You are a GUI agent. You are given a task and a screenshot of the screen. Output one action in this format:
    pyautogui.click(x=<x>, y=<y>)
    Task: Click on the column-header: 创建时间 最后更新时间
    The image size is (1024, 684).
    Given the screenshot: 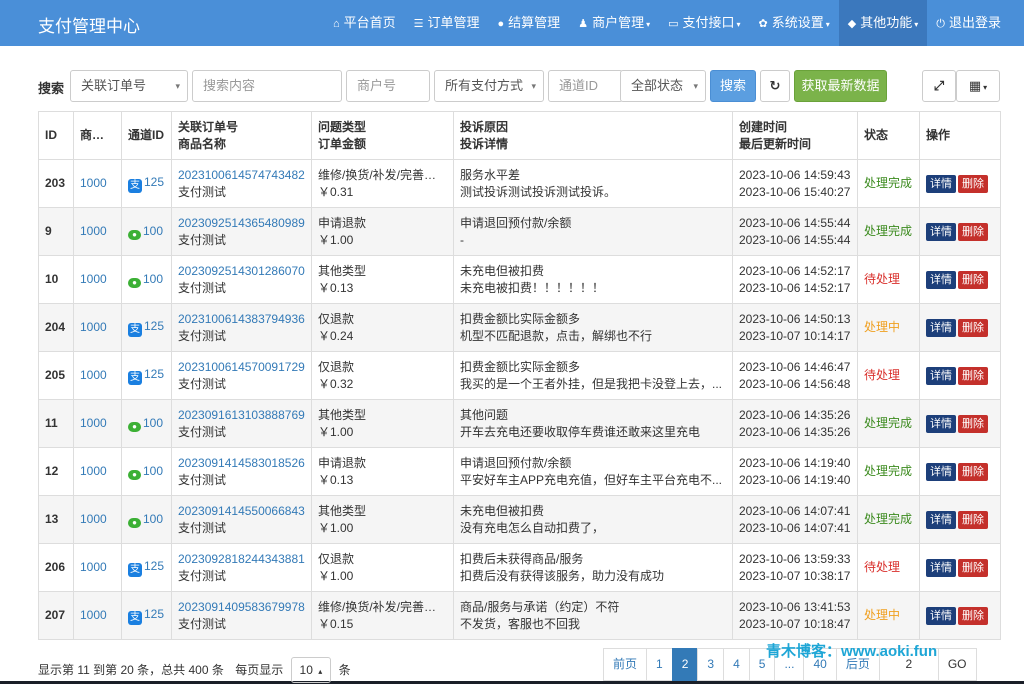 What is the action you would take?
    pyautogui.click(x=795, y=135)
    